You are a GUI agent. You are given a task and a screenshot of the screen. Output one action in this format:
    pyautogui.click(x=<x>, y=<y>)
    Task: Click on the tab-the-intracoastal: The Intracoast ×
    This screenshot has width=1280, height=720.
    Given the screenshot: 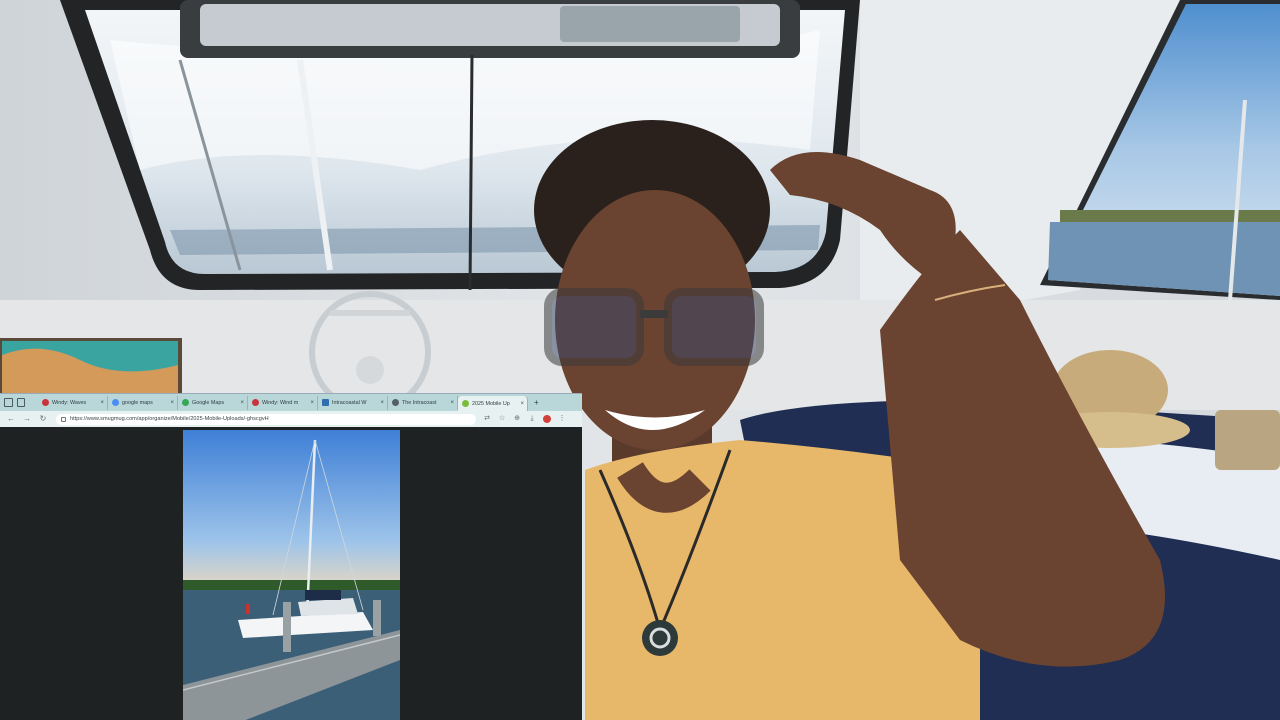 What is the action you would take?
    pyautogui.click(x=423, y=402)
    